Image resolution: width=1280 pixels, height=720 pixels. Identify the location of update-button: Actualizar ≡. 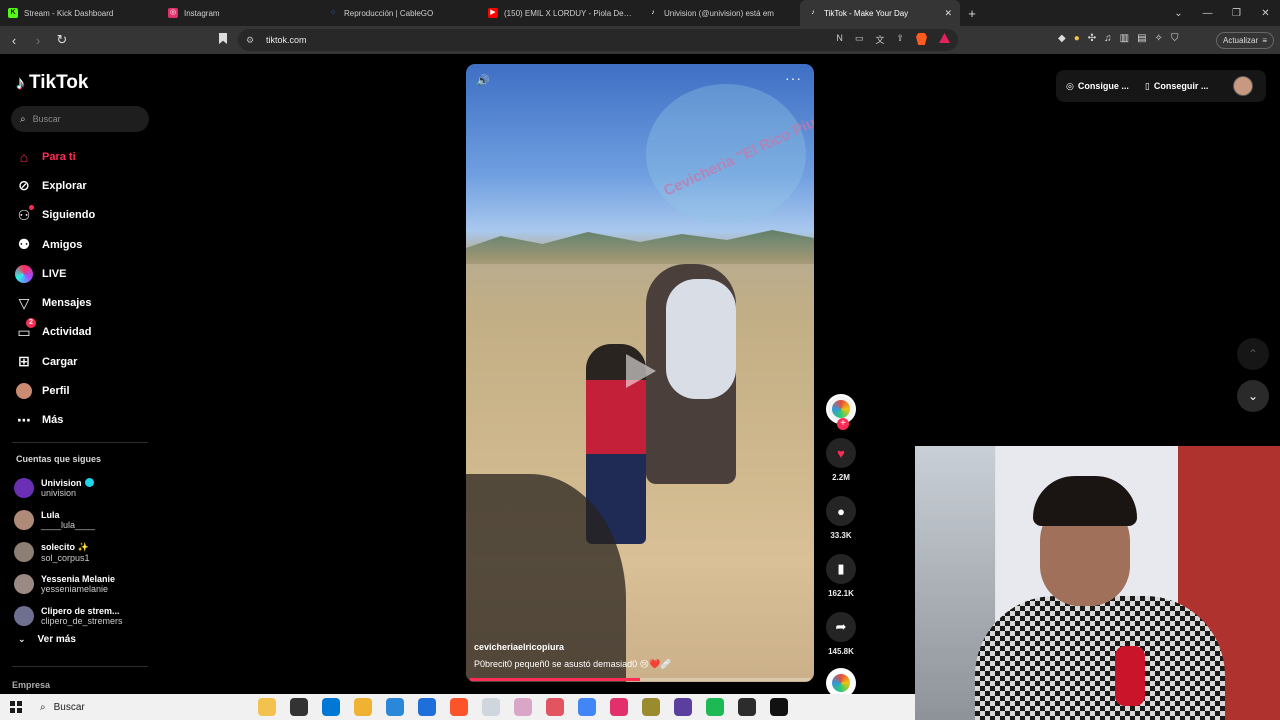
(1245, 40).